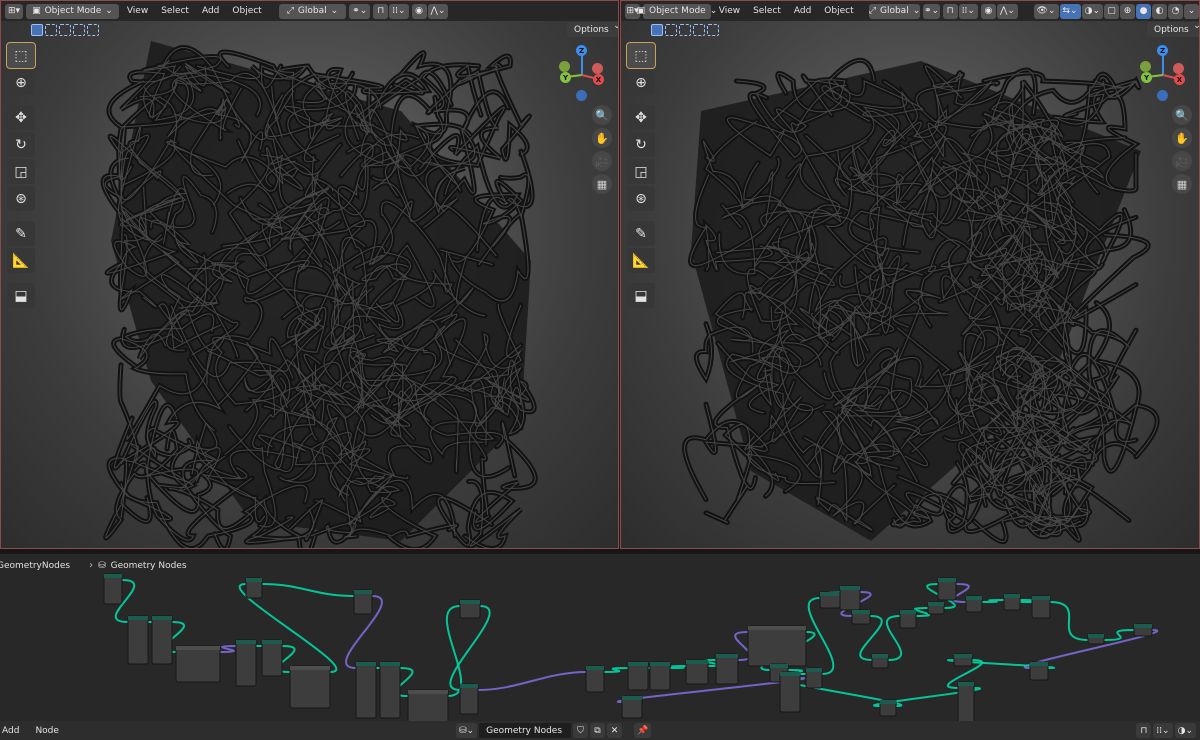 The width and height of the screenshot is (1200, 740). I want to click on xray-icon: ▢, so click(1112, 11).